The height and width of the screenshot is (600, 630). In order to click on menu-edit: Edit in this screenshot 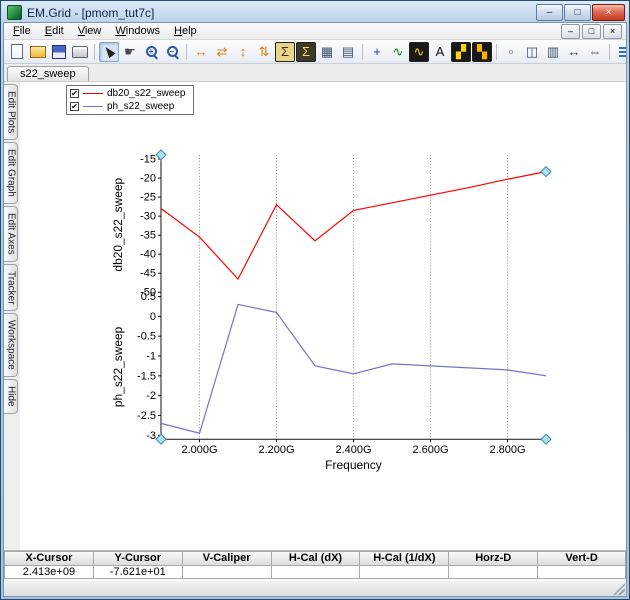, I will do `click(54, 31)`.